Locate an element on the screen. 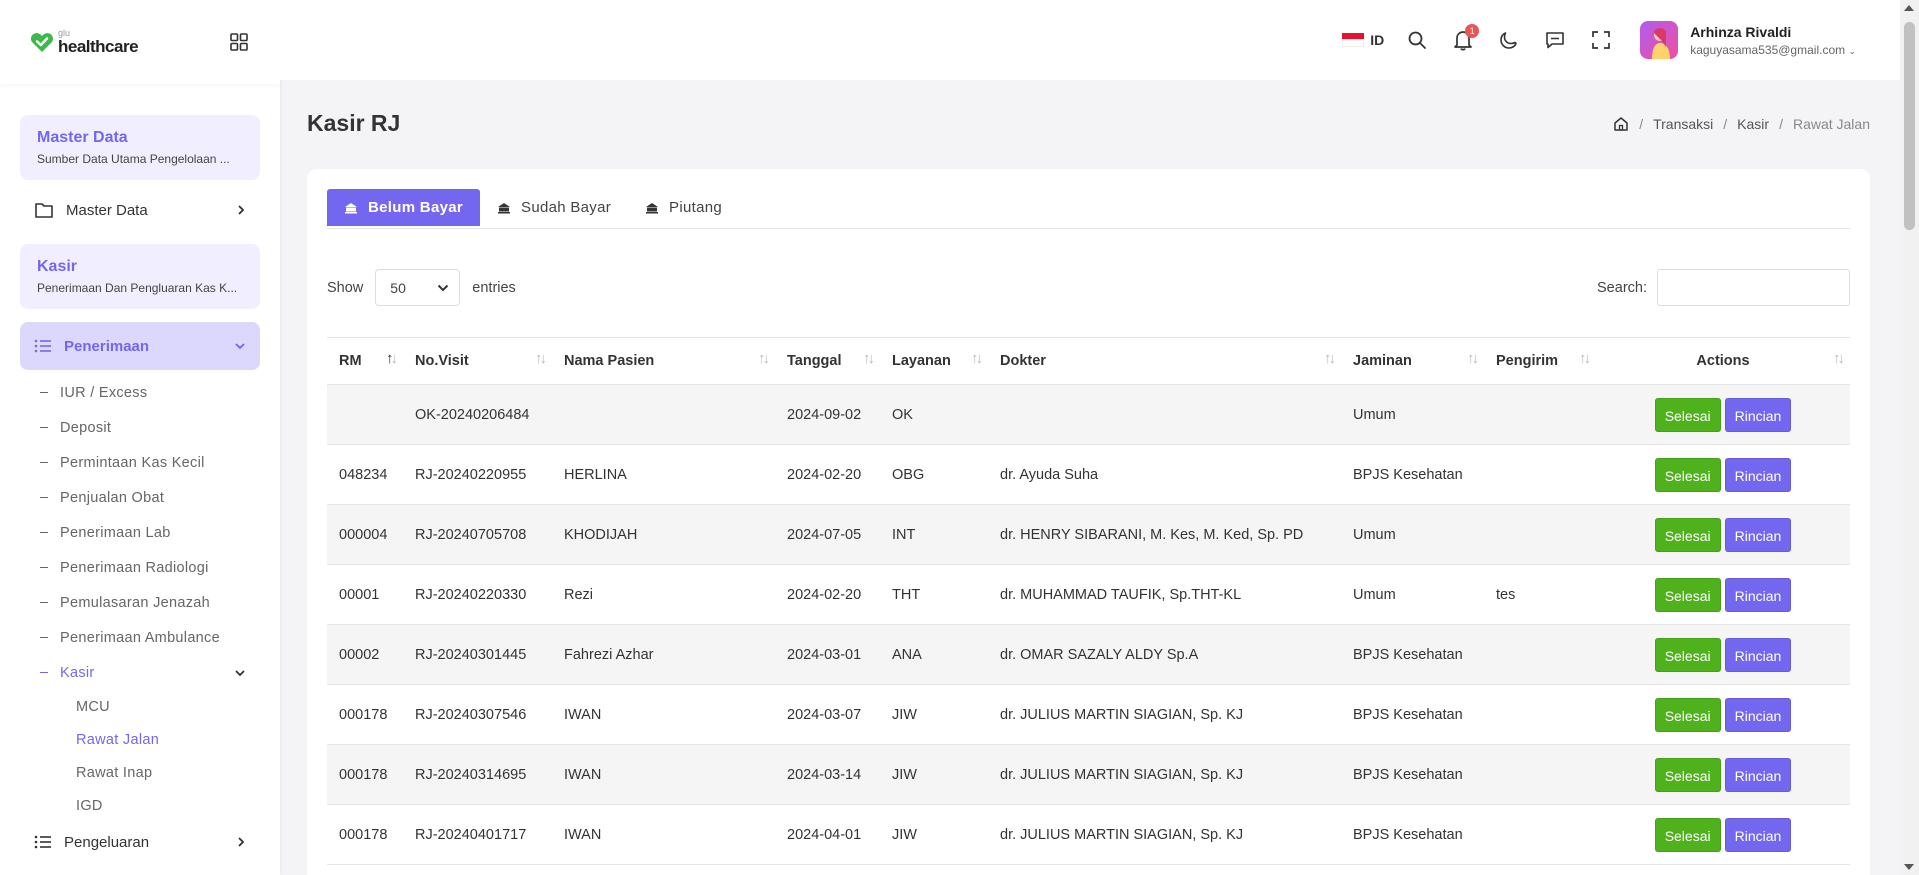  home-icon is located at coordinates (1621, 124).